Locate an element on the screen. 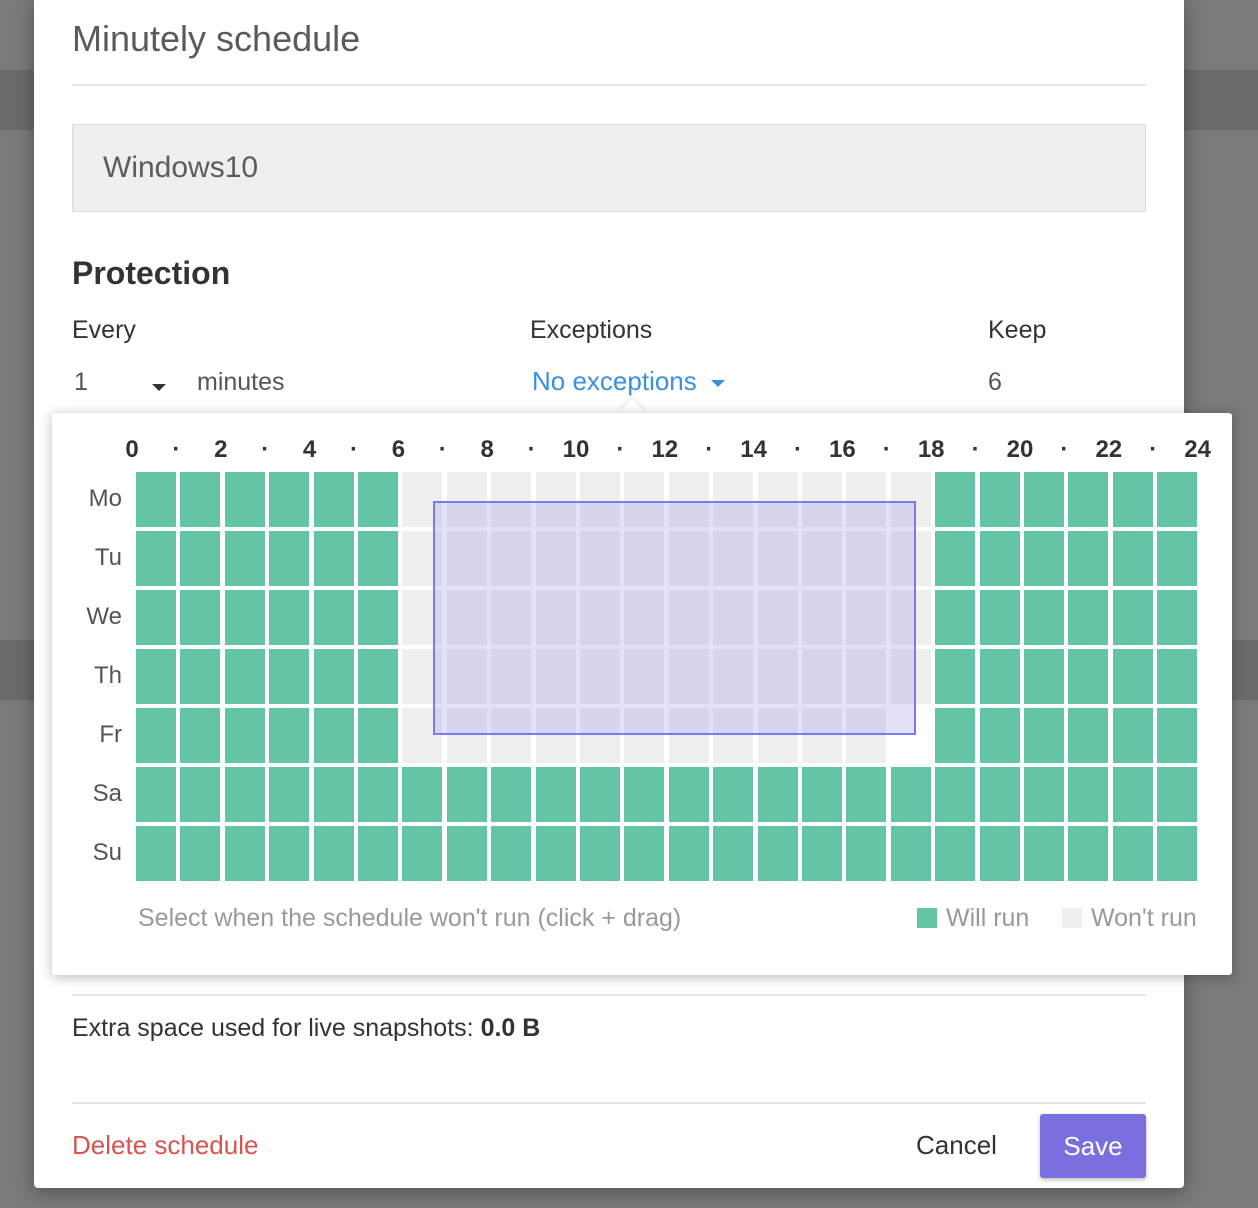 The height and width of the screenshot is (1208, 1258). delete-schedule-button: Delete schedule is located at coordinates (165, 1145).